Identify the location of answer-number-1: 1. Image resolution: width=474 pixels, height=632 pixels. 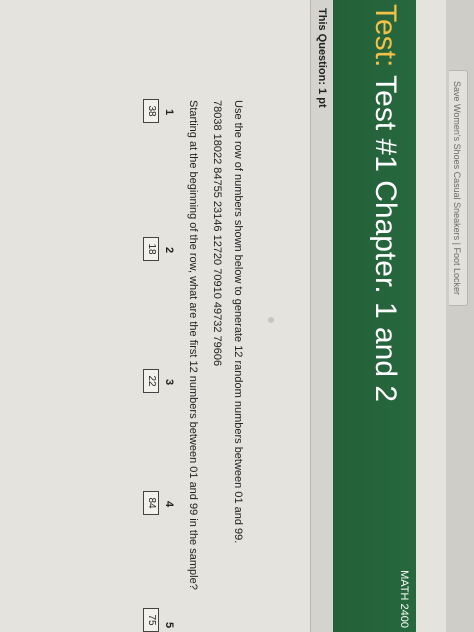
(169, 112).